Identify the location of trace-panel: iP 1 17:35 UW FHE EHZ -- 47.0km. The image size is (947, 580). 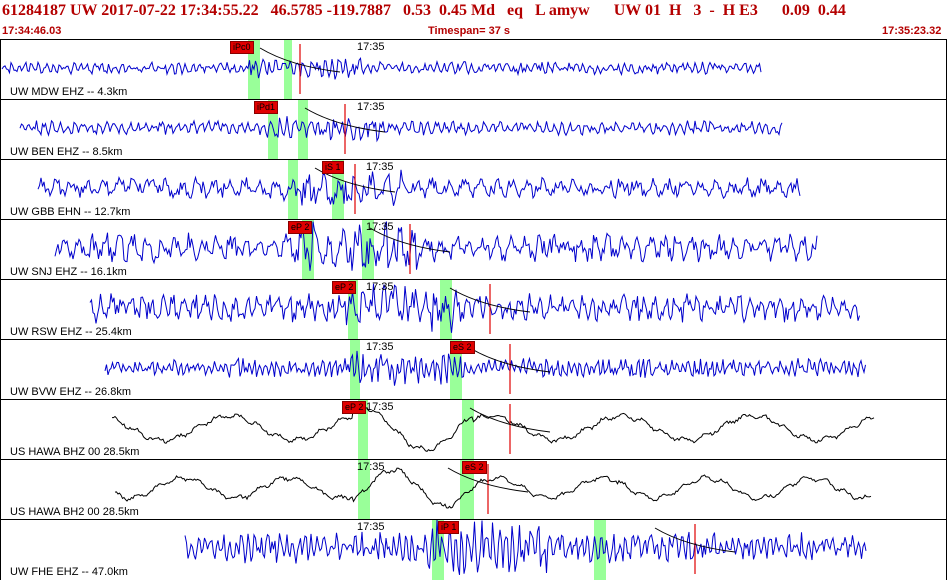
(473, 549).